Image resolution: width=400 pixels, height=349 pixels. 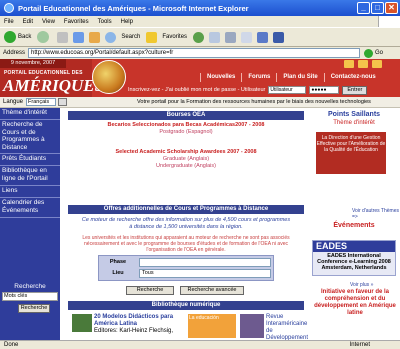 I want to click on search-button: Search, so click(x=123, y=37).